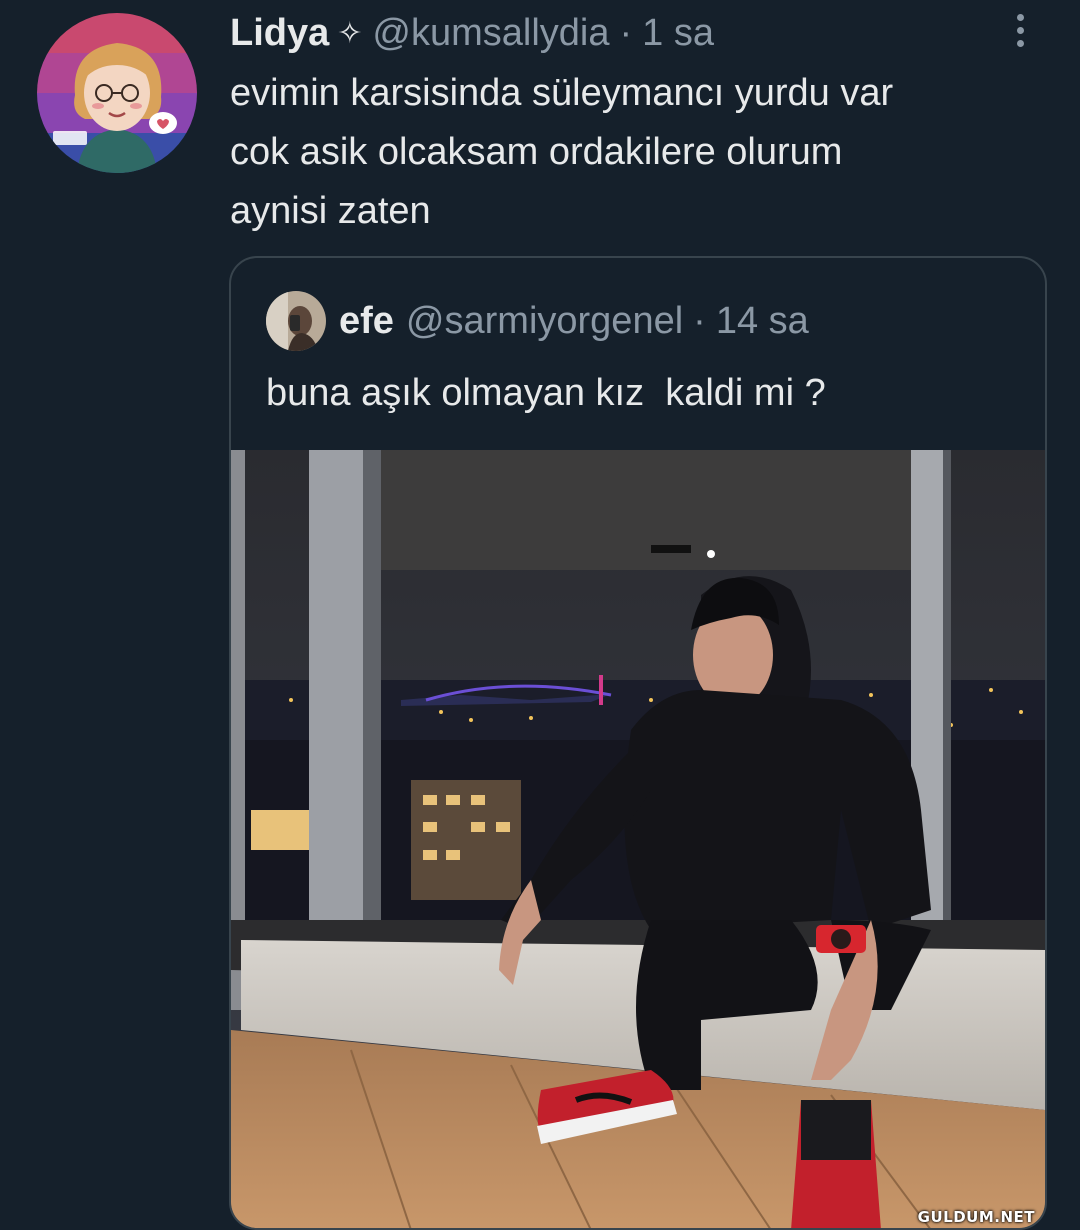  Describe the element at coordinates (536, 152) in the screenshot. I see `tweet-text-line: cok asik olcaksam ordakilere olurum` at that location.